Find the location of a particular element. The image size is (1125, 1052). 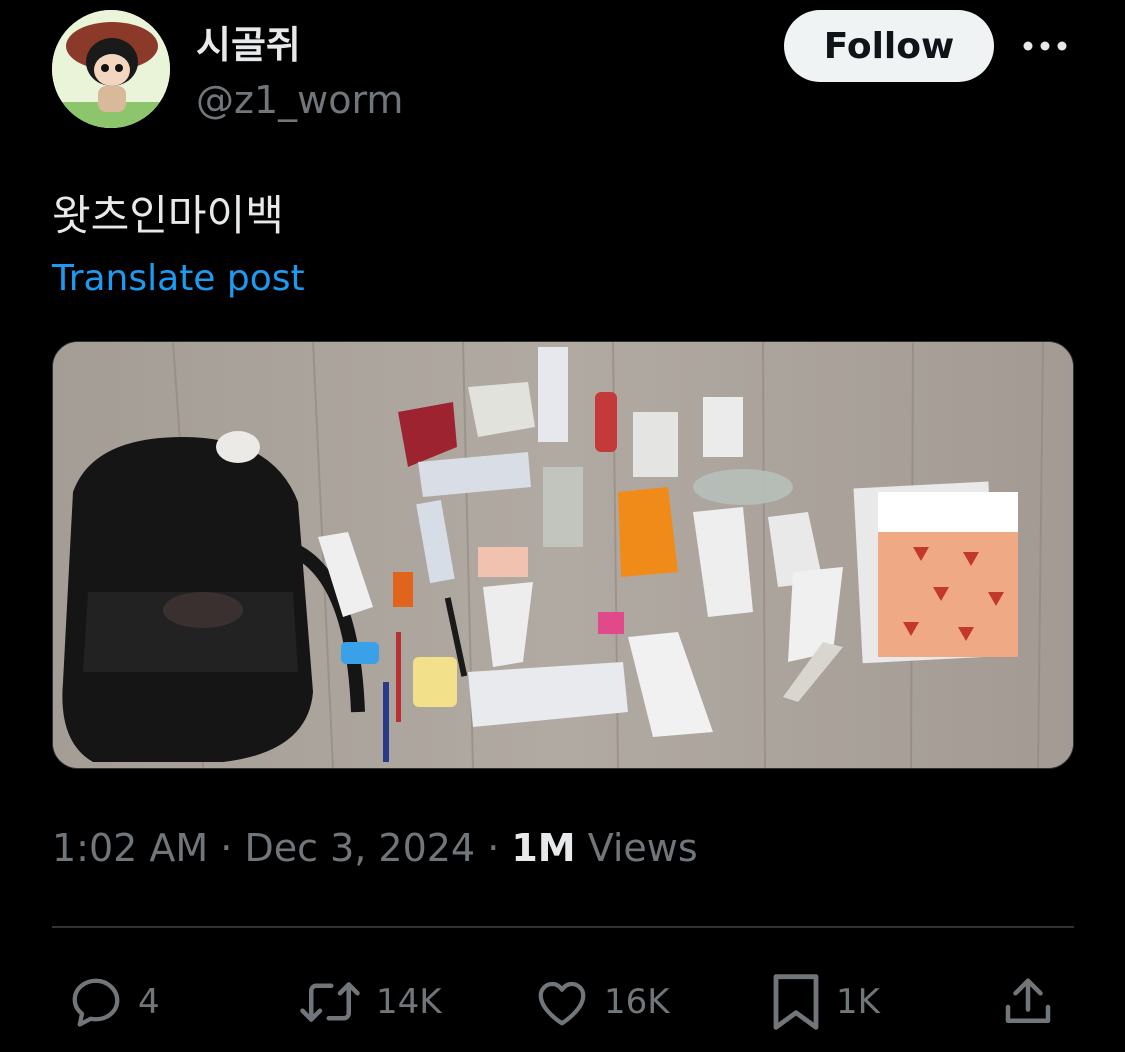

like-button: 16K is located at coordinates (601, 1002).